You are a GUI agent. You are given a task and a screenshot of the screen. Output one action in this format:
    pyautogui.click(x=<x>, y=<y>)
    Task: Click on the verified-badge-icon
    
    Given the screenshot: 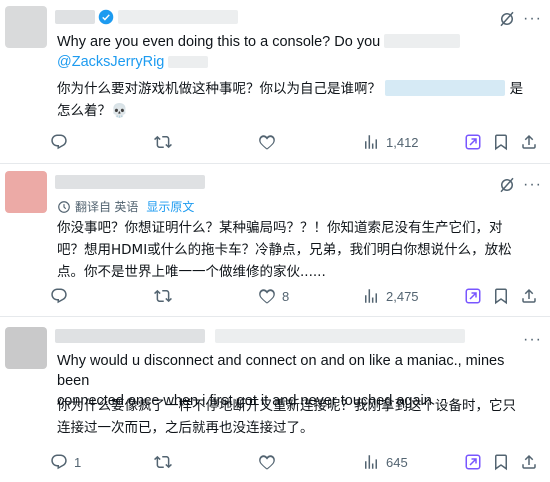 What is the action you would take?
    pyautogui.click(x=106, y=17)
    